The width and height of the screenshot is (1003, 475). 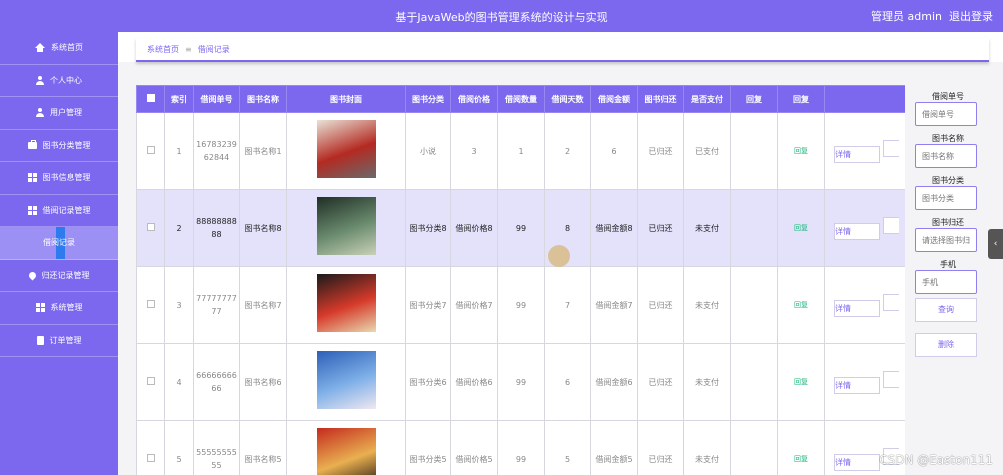 What do you see at coordinates (474, 99) in the screenshot?
I see `column-header: 借阅价格` at bounding box center [474, 99].